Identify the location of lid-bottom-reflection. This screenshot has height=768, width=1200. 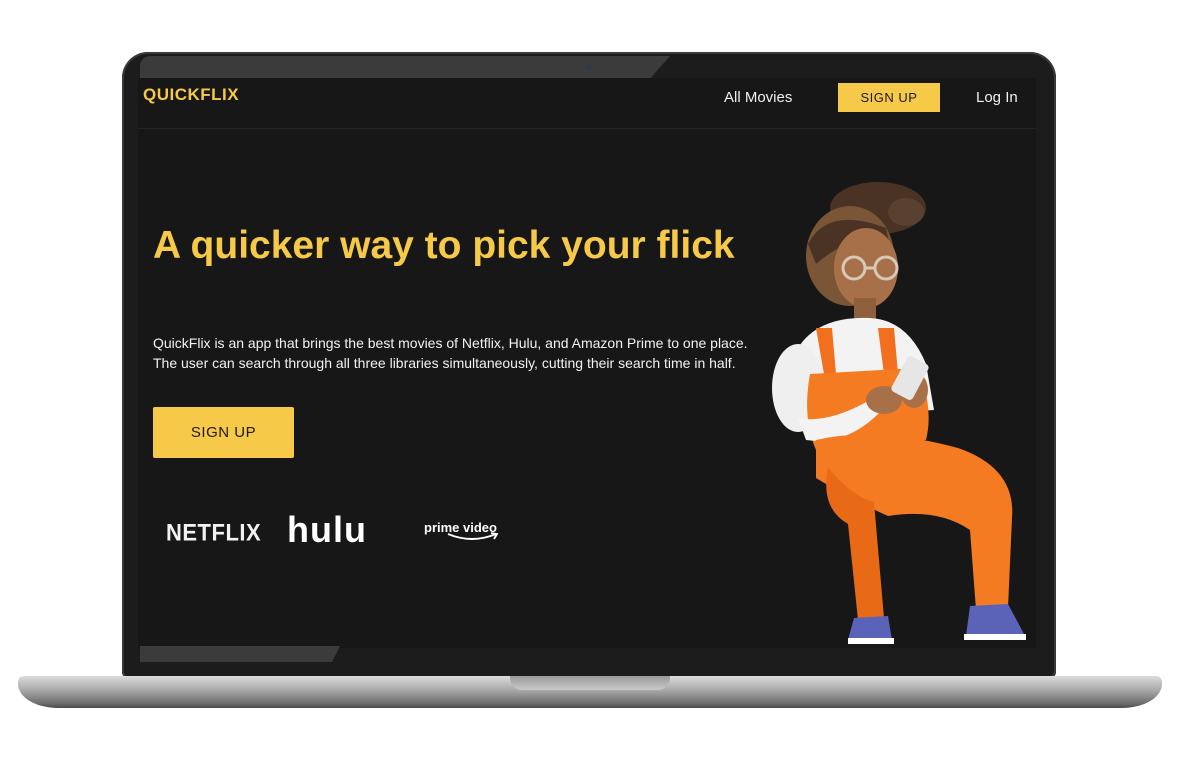
(240, 654).